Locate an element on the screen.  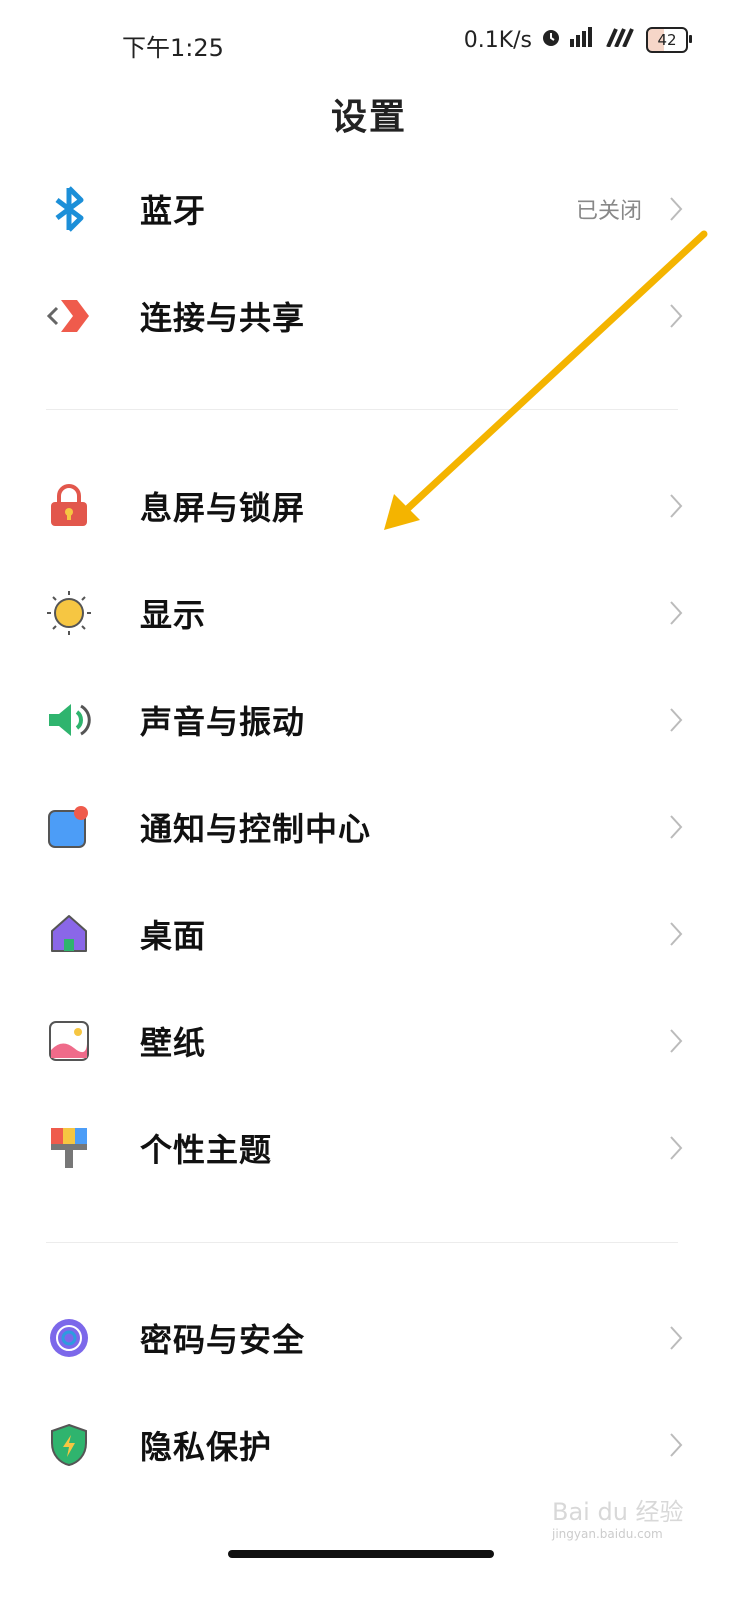
page-title: 设置 is located at coordinates (368, 117).